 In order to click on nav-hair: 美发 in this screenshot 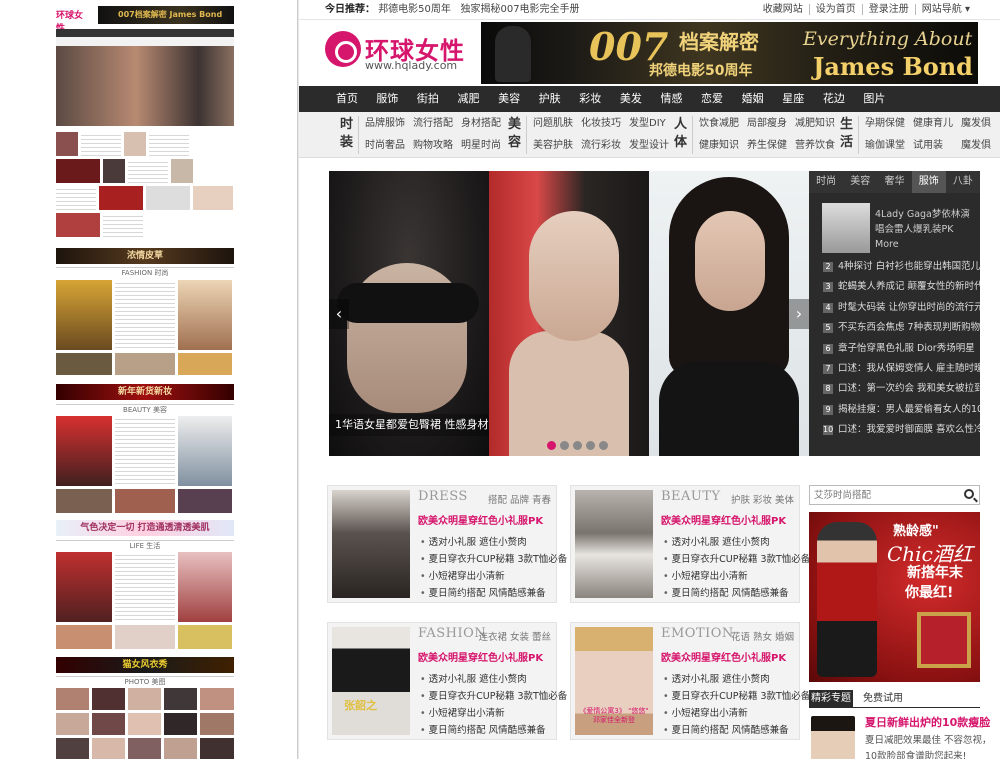, I will do `click(631, 99)`.